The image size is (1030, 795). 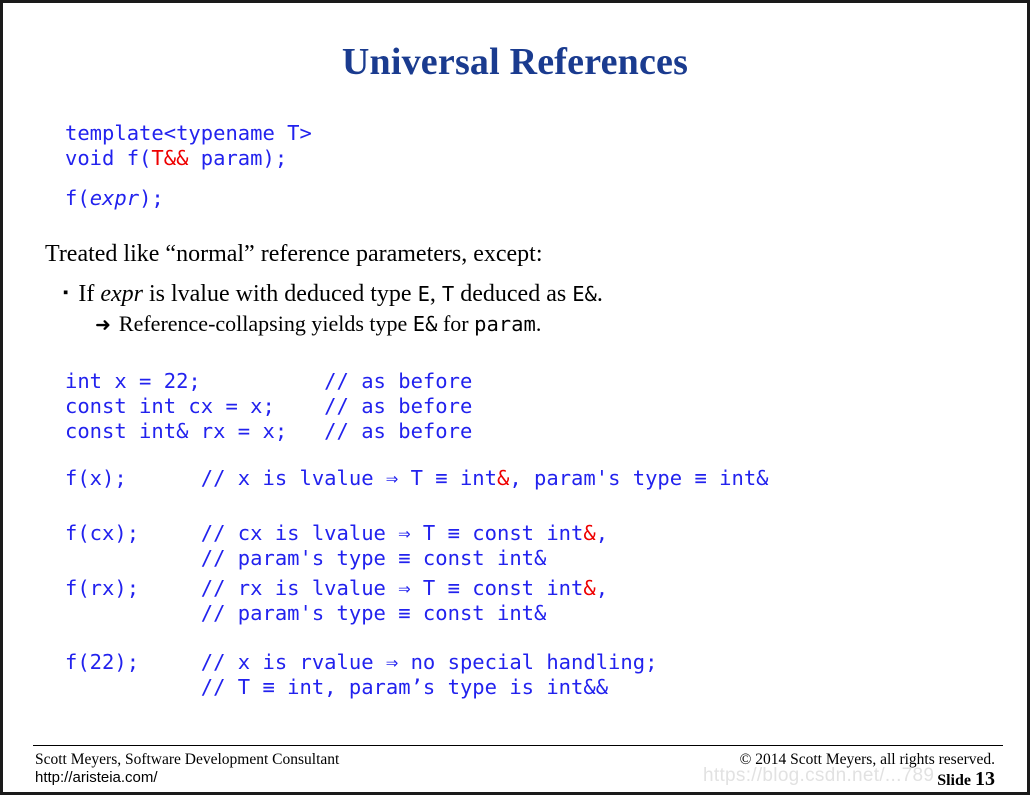 I want to click on inline-type-e-ref-2: E&, so click(x=425, y=324).